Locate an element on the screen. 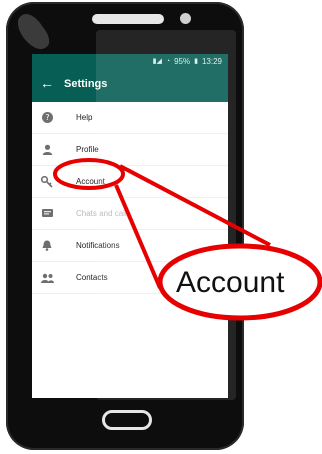 This screenshot has width=322, height=454. menu-item-label: Account is located at coordinates (90, 181).